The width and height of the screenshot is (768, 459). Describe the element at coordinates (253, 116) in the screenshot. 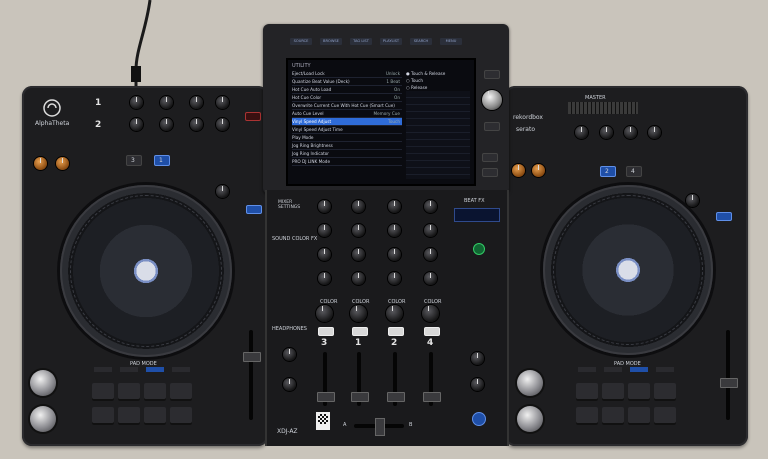

I see `mic-button` at that location.